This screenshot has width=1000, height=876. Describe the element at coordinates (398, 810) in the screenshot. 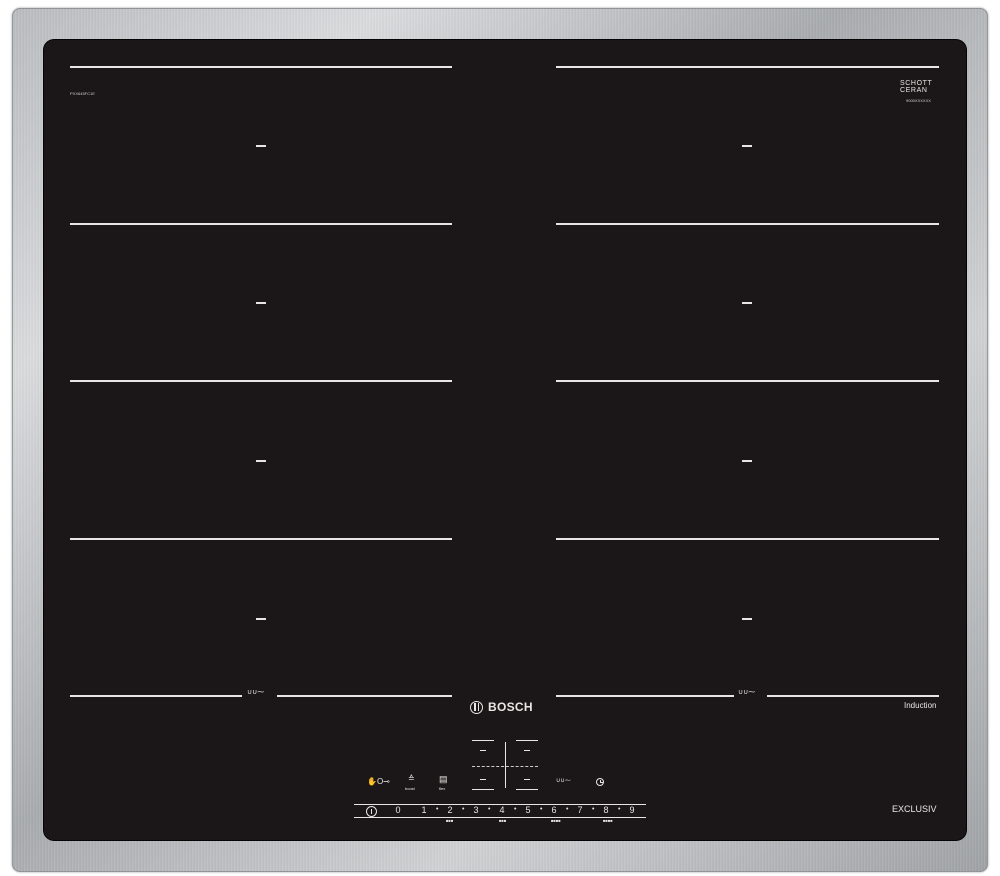

I see `power-level-0: 0` at that location.